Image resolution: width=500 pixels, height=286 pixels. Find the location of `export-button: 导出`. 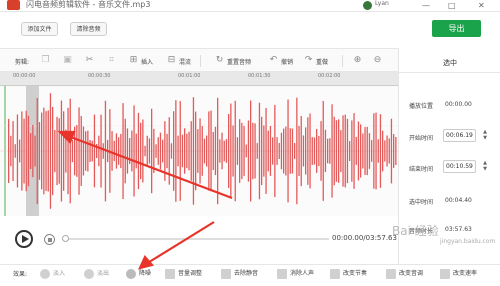

export-button: 导出 is located at coordinates (456, 28).